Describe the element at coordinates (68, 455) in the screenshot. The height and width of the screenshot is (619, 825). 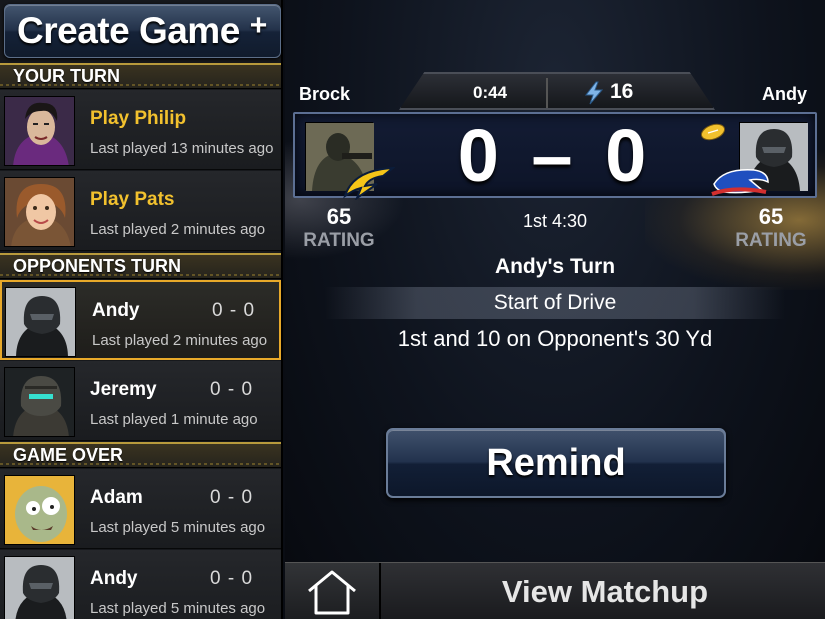
I see `section-label: GAME OVER` at that location.